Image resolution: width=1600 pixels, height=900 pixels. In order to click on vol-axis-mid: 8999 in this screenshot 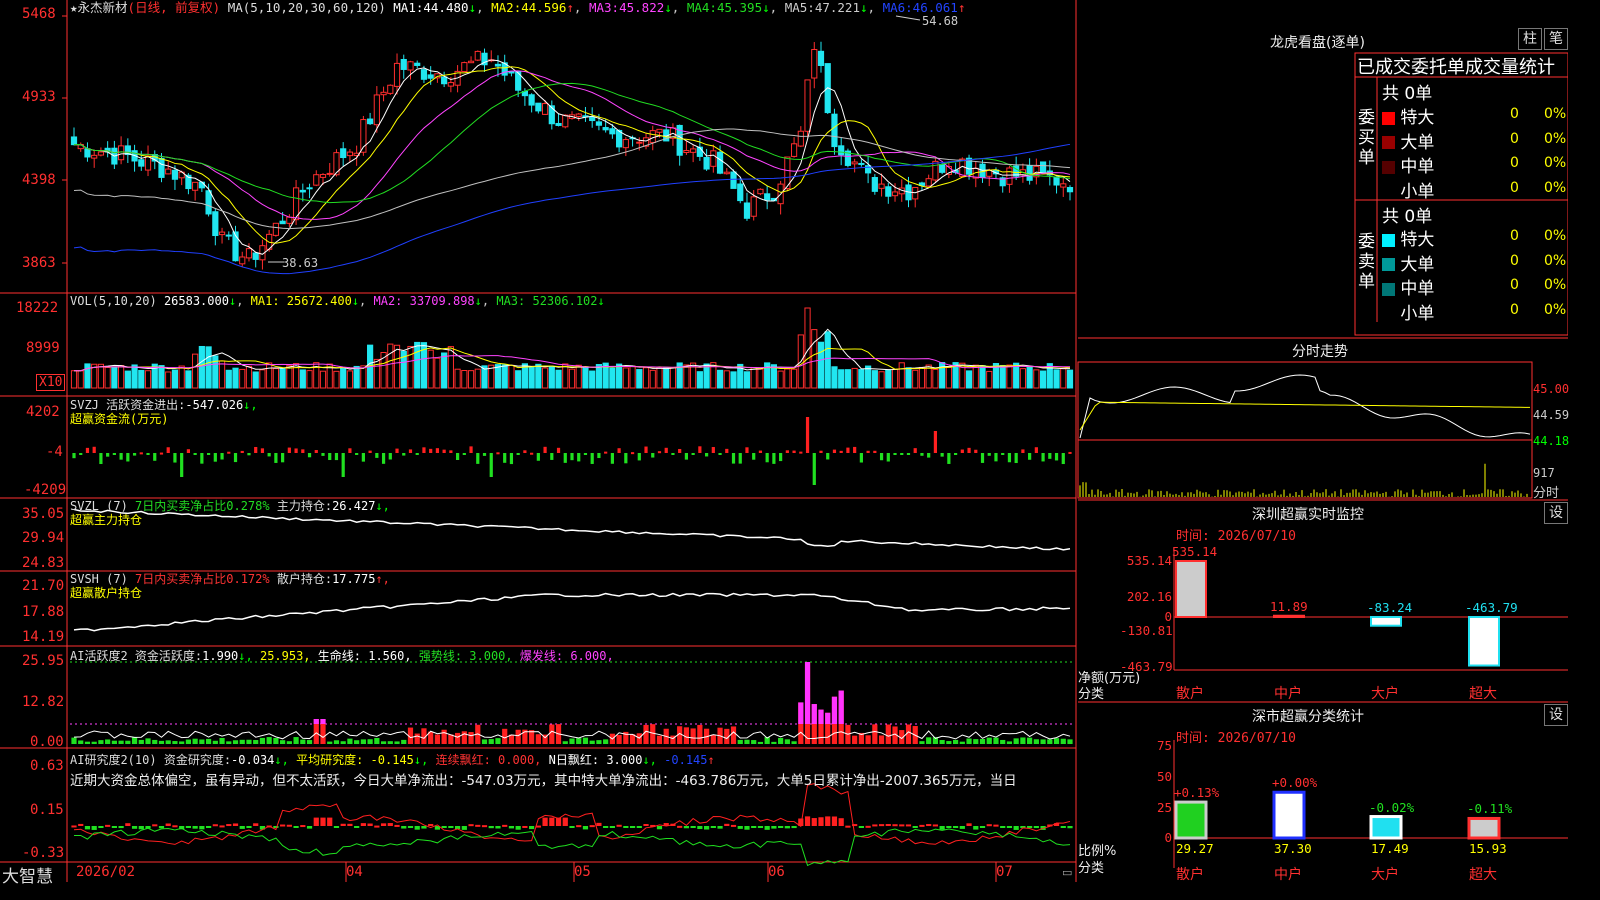, I will do `click(43, 348)`.